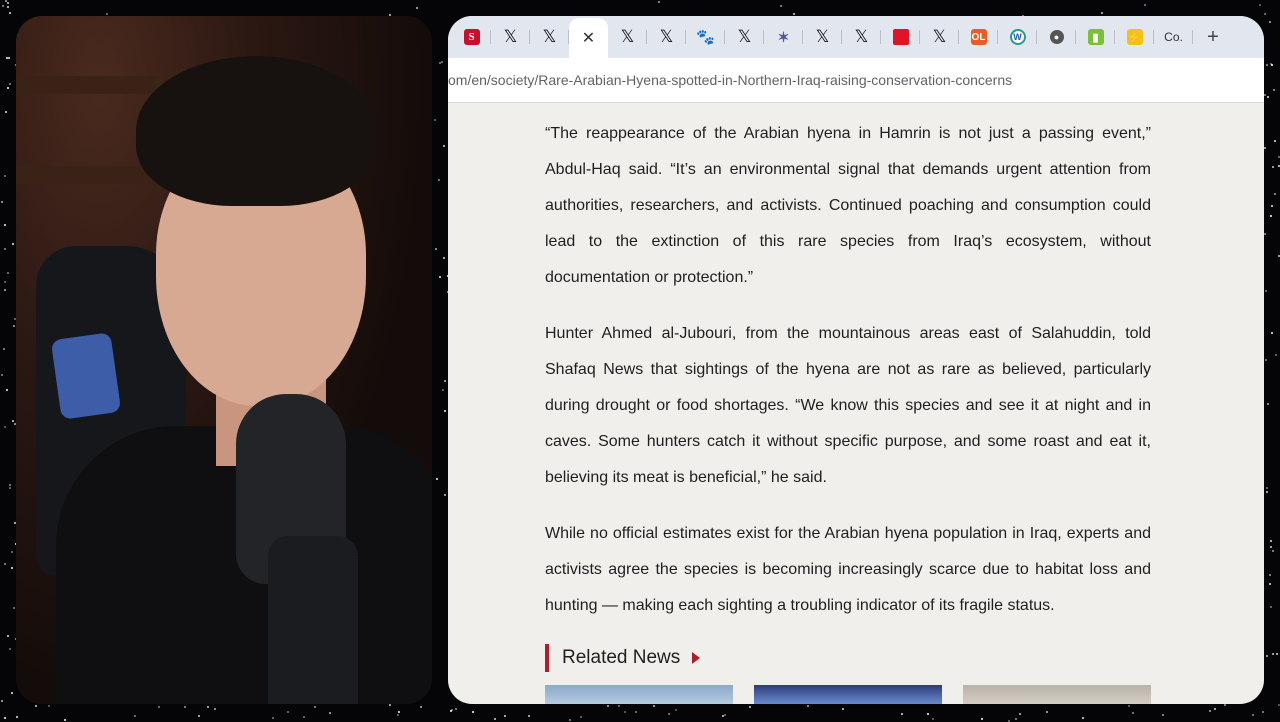 This screenshot has height=722, width=1280. What do you see at coordinates (848, 658) in the screenshot?
I see `related-news-heading: Related News` at bounding box center [848, 658].